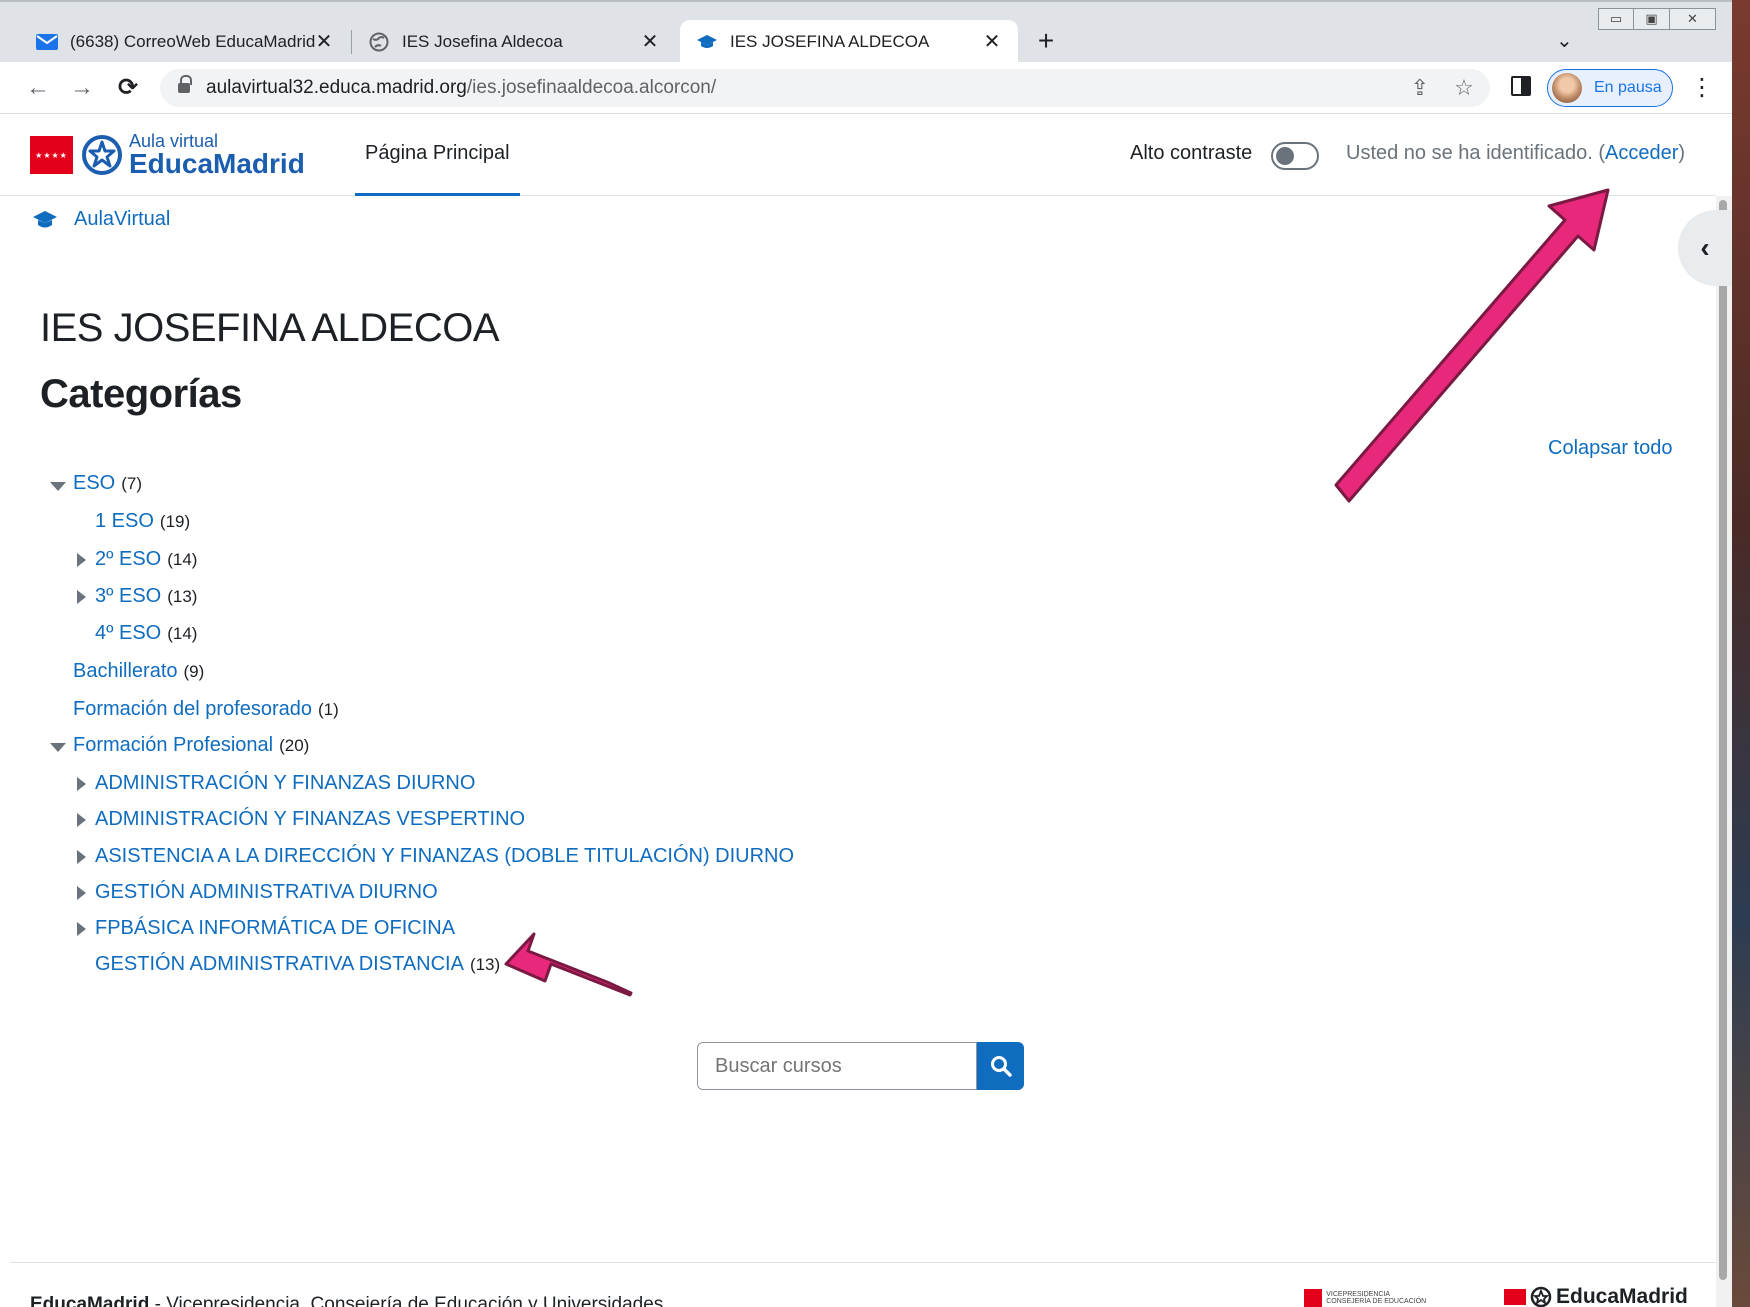 The image size is (1750, 1307). Describe the element at coordinates (122, 219) in the screenshot. I see `breadcrumb-link-aulavirtual: AulaVirtual` at that location.